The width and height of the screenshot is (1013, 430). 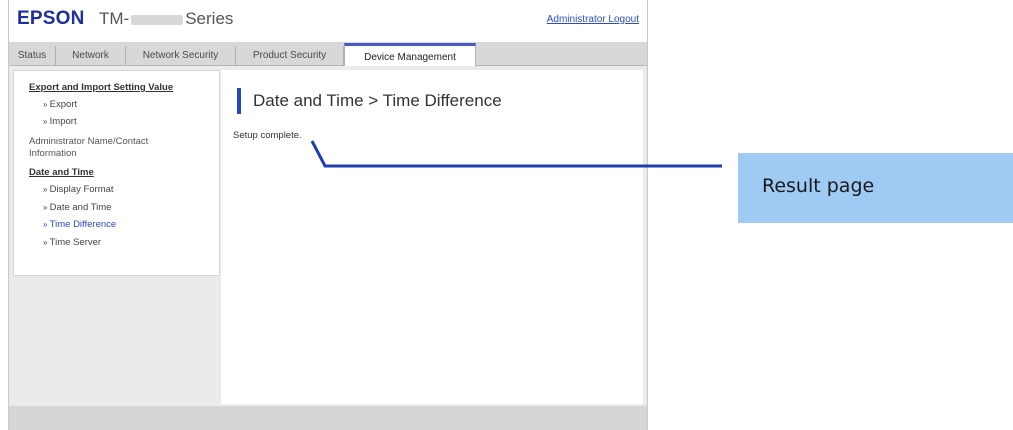 What do you see at coordinates (516, 154) in the screenshot?
I see `callout-leader-path` at bounding box center [516, 154].